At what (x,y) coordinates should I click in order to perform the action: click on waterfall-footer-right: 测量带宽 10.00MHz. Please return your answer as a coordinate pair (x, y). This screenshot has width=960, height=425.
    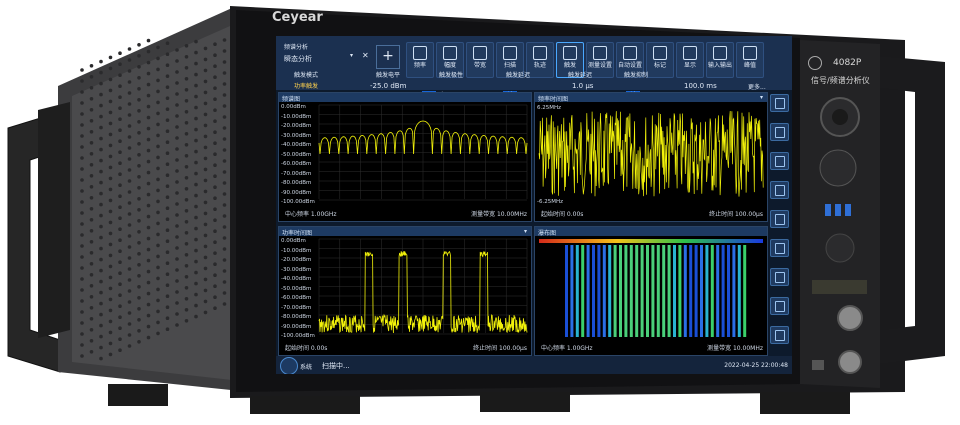
    Looking at the image, I should click on (735, 348).